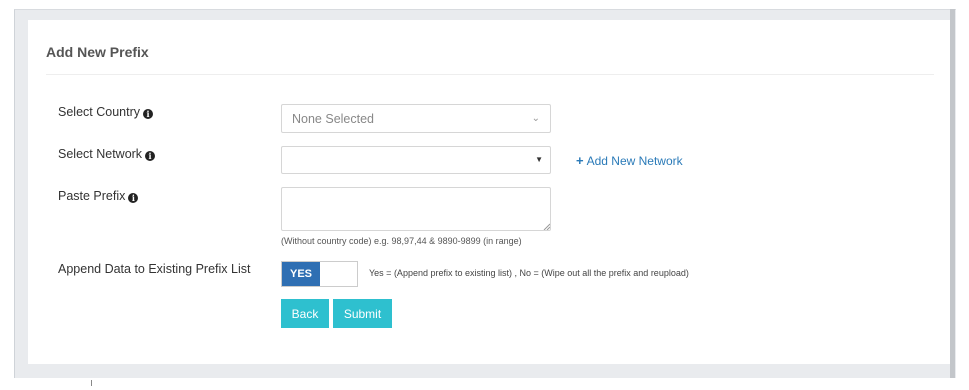 The height and width of the screenshot is (390, 969). What do you see at coordinates (580, 160) in the screenshot?
I see `plus-icon: +` at bounding box center [580, 160].